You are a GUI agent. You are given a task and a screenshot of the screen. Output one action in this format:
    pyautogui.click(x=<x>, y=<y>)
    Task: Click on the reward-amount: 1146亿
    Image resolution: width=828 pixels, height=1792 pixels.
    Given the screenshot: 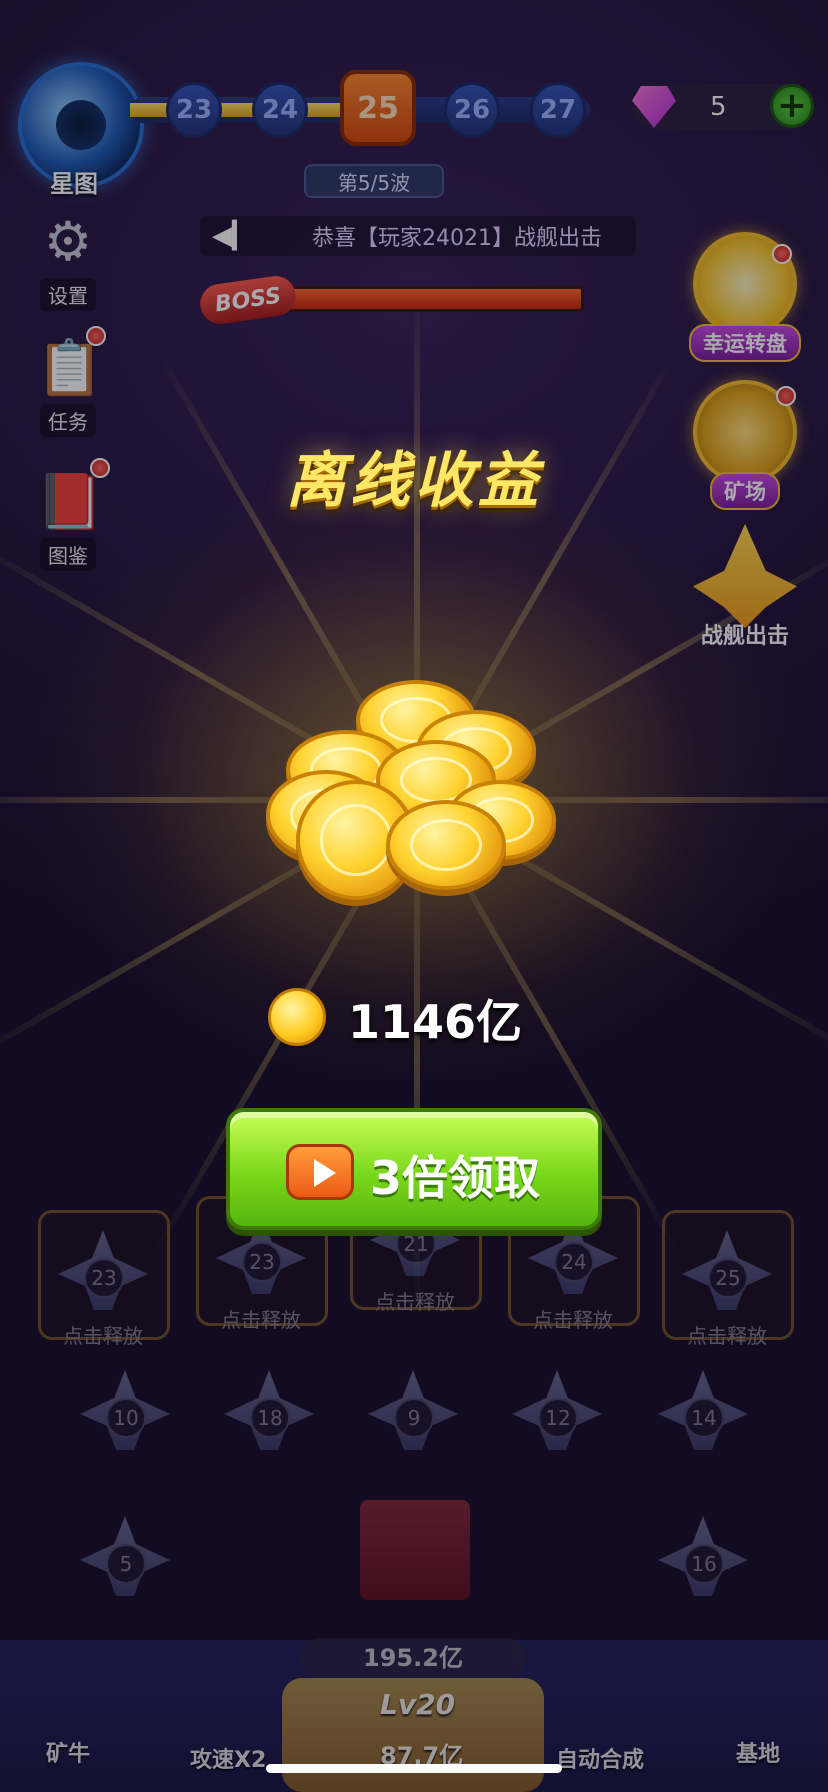 What is the action you would take?
    pyautogui.click(x=435, y=1022)
    